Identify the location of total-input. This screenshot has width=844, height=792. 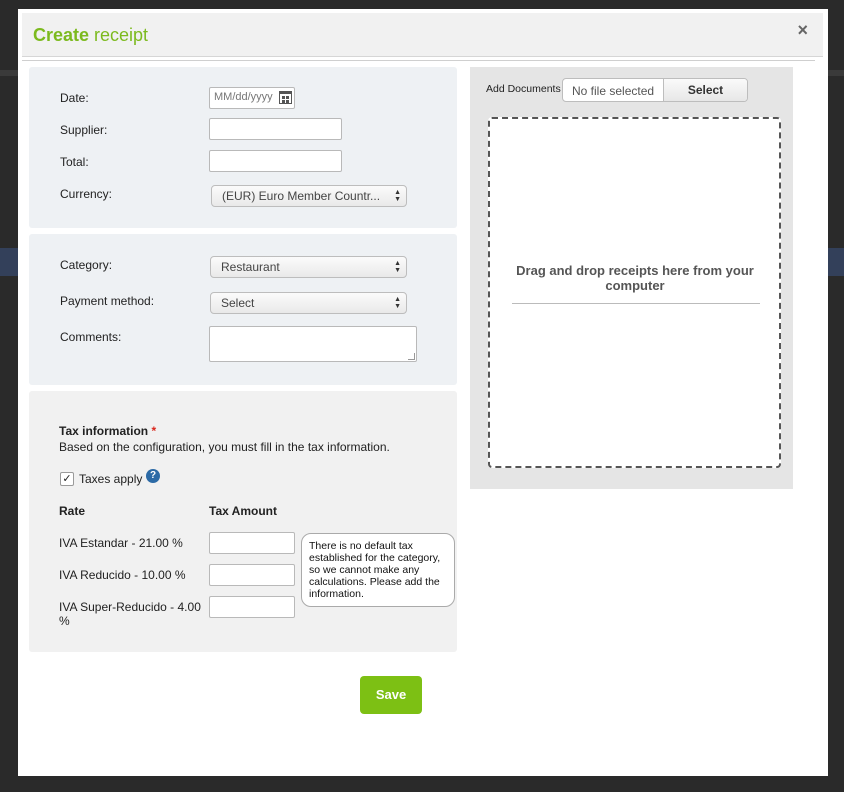
(275, 161).